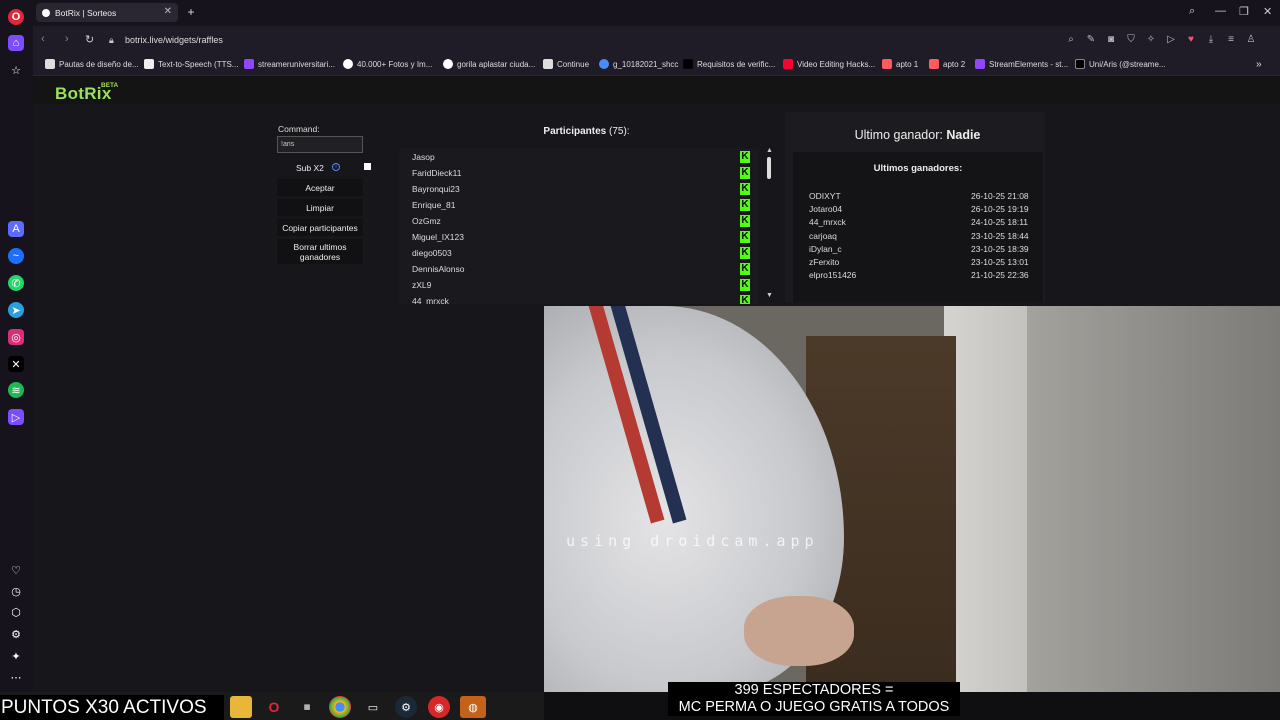 This screenshot has width=1280, height=720. Describe the element at coordinates (769, 295) in the screenshot. I see `scroll-down-icon: ▼` at that location.